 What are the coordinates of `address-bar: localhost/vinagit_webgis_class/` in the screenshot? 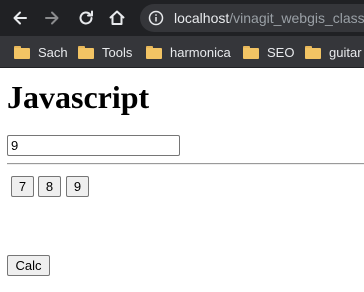 It's located at (252, 18).